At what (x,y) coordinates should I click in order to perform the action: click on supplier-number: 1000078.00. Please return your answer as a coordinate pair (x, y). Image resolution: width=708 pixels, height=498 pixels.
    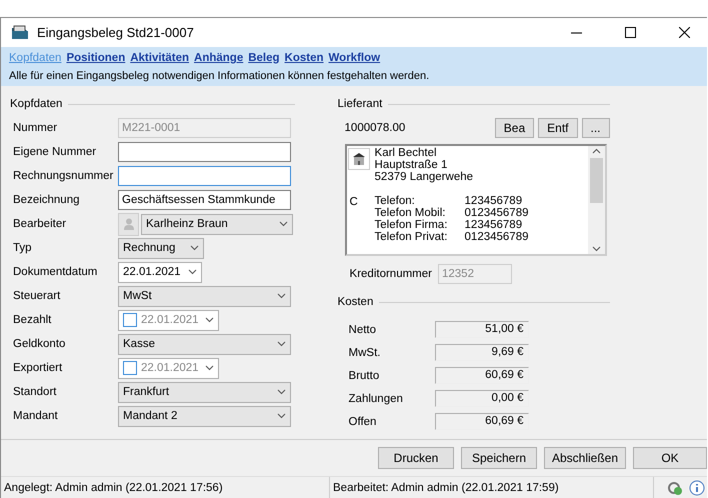
    Looking at the image, I should click on (375, 128).